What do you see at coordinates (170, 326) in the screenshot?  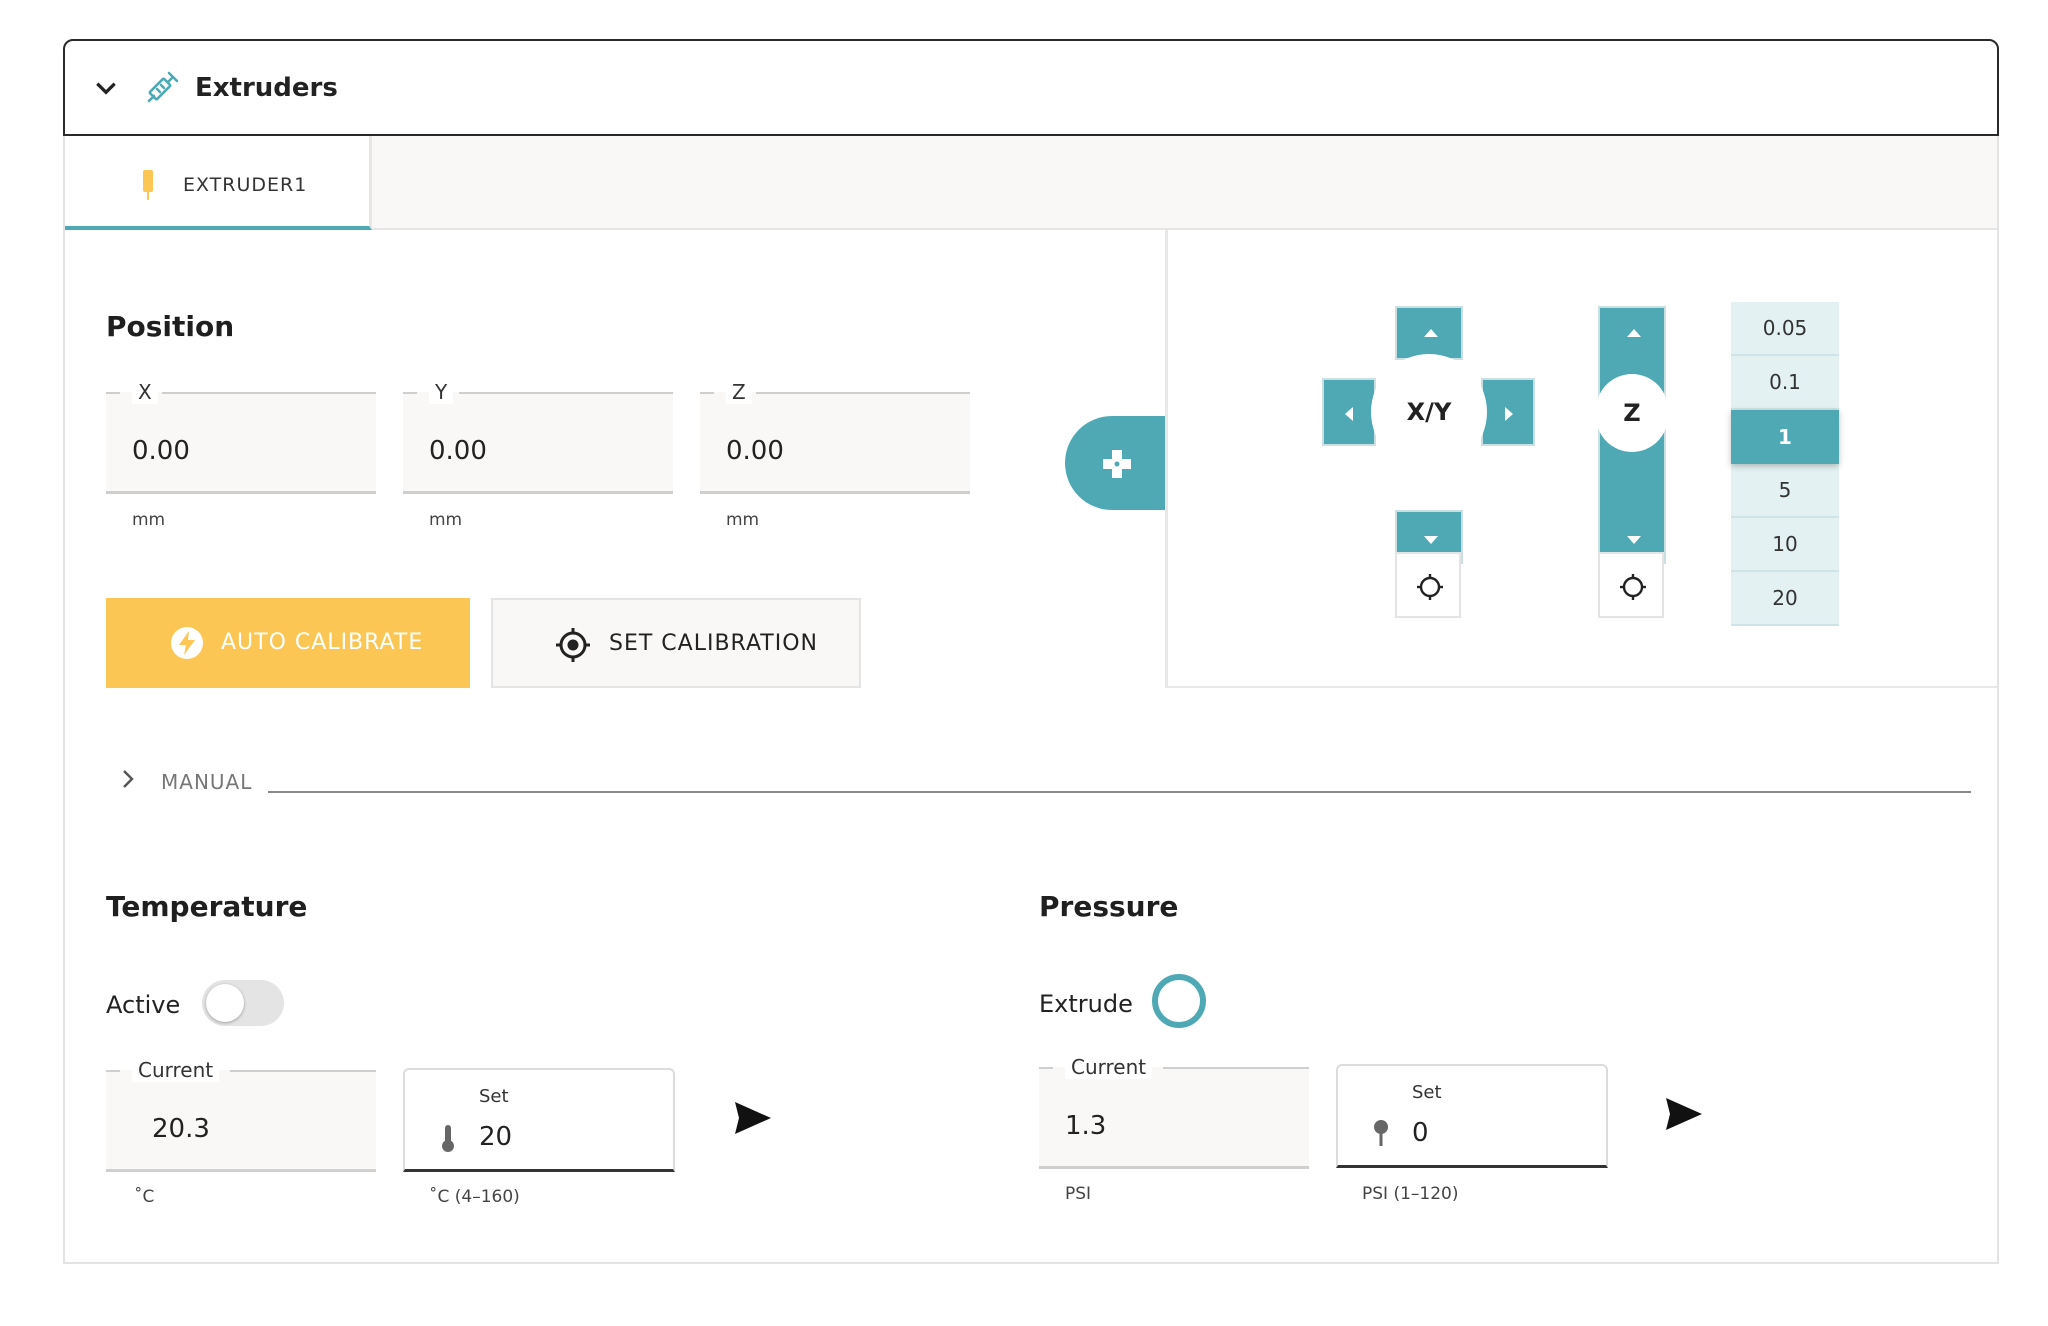 I see `position-heading: Position` at bounding box center [170, 326].